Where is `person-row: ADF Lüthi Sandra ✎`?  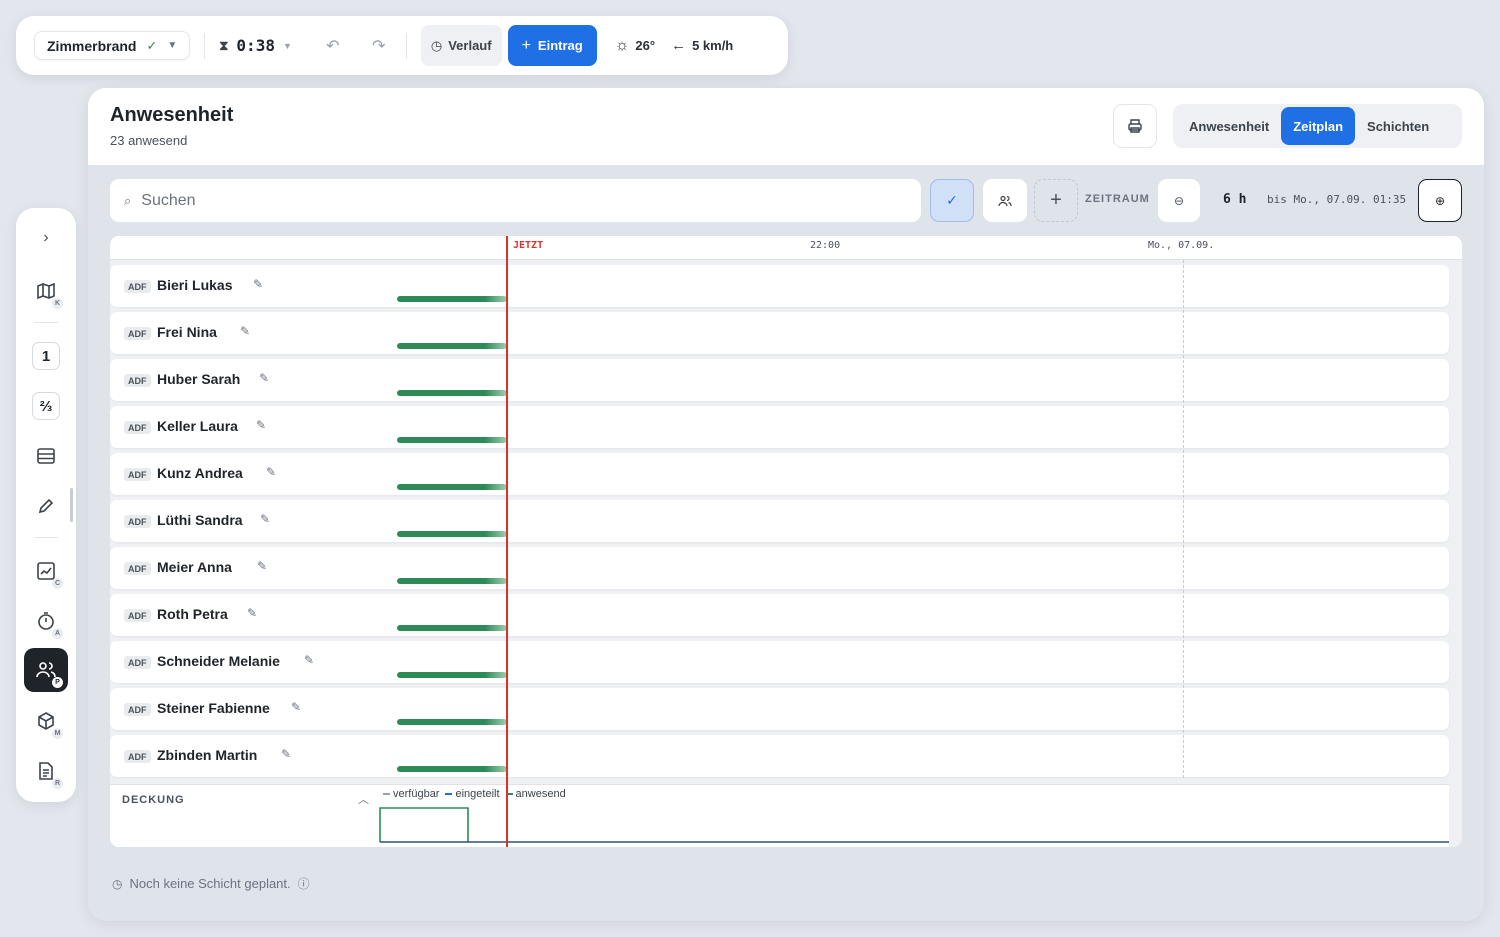 person-row: ADF Lüthi Sandra ✎ is located at coordinates (779, 521).